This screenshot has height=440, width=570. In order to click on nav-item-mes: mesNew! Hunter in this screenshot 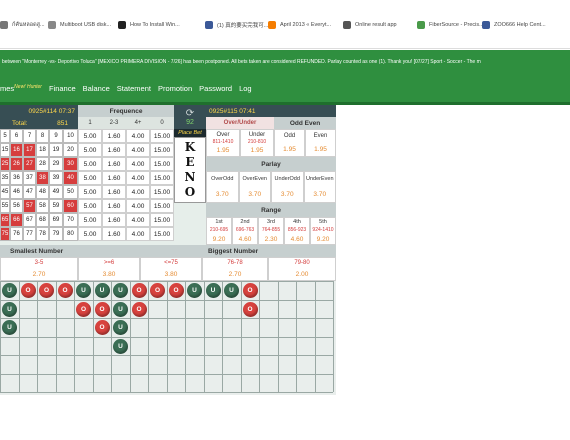, I will do `click(21, 88)`.